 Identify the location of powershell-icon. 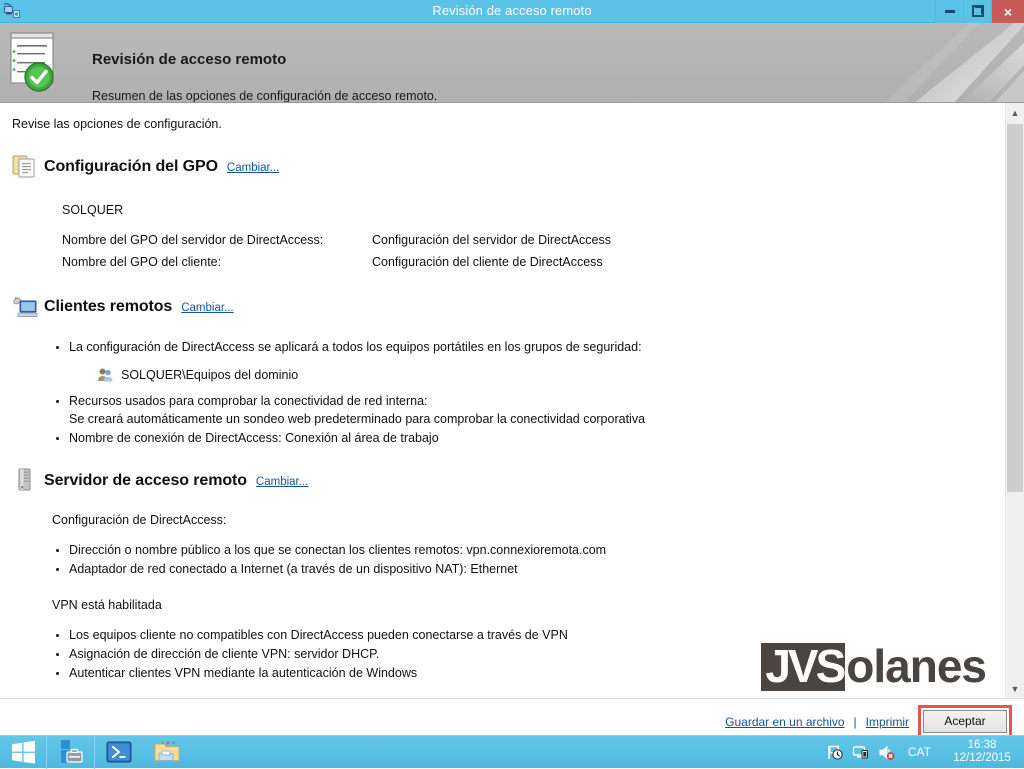
(119, 752).